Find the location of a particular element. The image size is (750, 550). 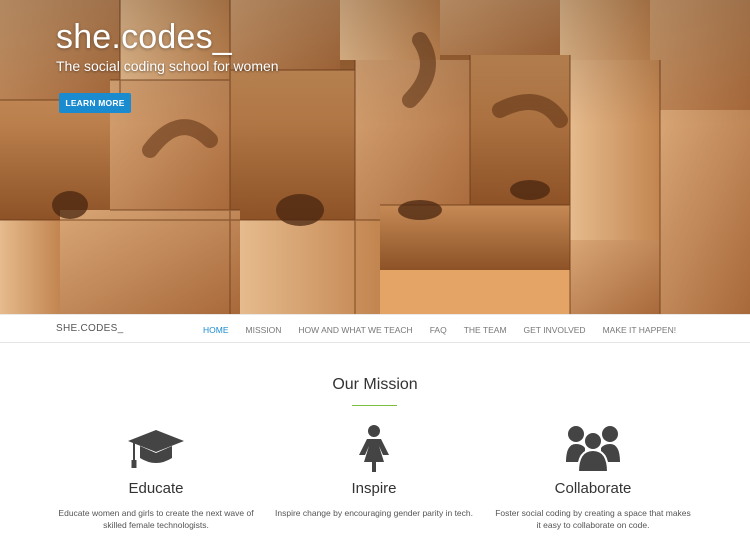

nav-item-how-and-what-we-teach: HOW AND WHAT WE TEACH is located at coordinates (355, 330).